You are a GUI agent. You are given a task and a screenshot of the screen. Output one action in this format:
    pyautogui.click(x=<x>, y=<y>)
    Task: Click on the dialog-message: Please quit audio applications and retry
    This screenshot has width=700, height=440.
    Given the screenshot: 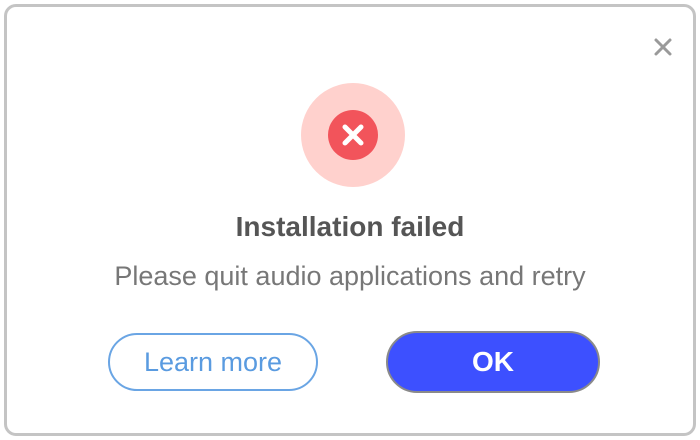 What is the action you would take?
    pyautogui.click(x=350, y=276)
    